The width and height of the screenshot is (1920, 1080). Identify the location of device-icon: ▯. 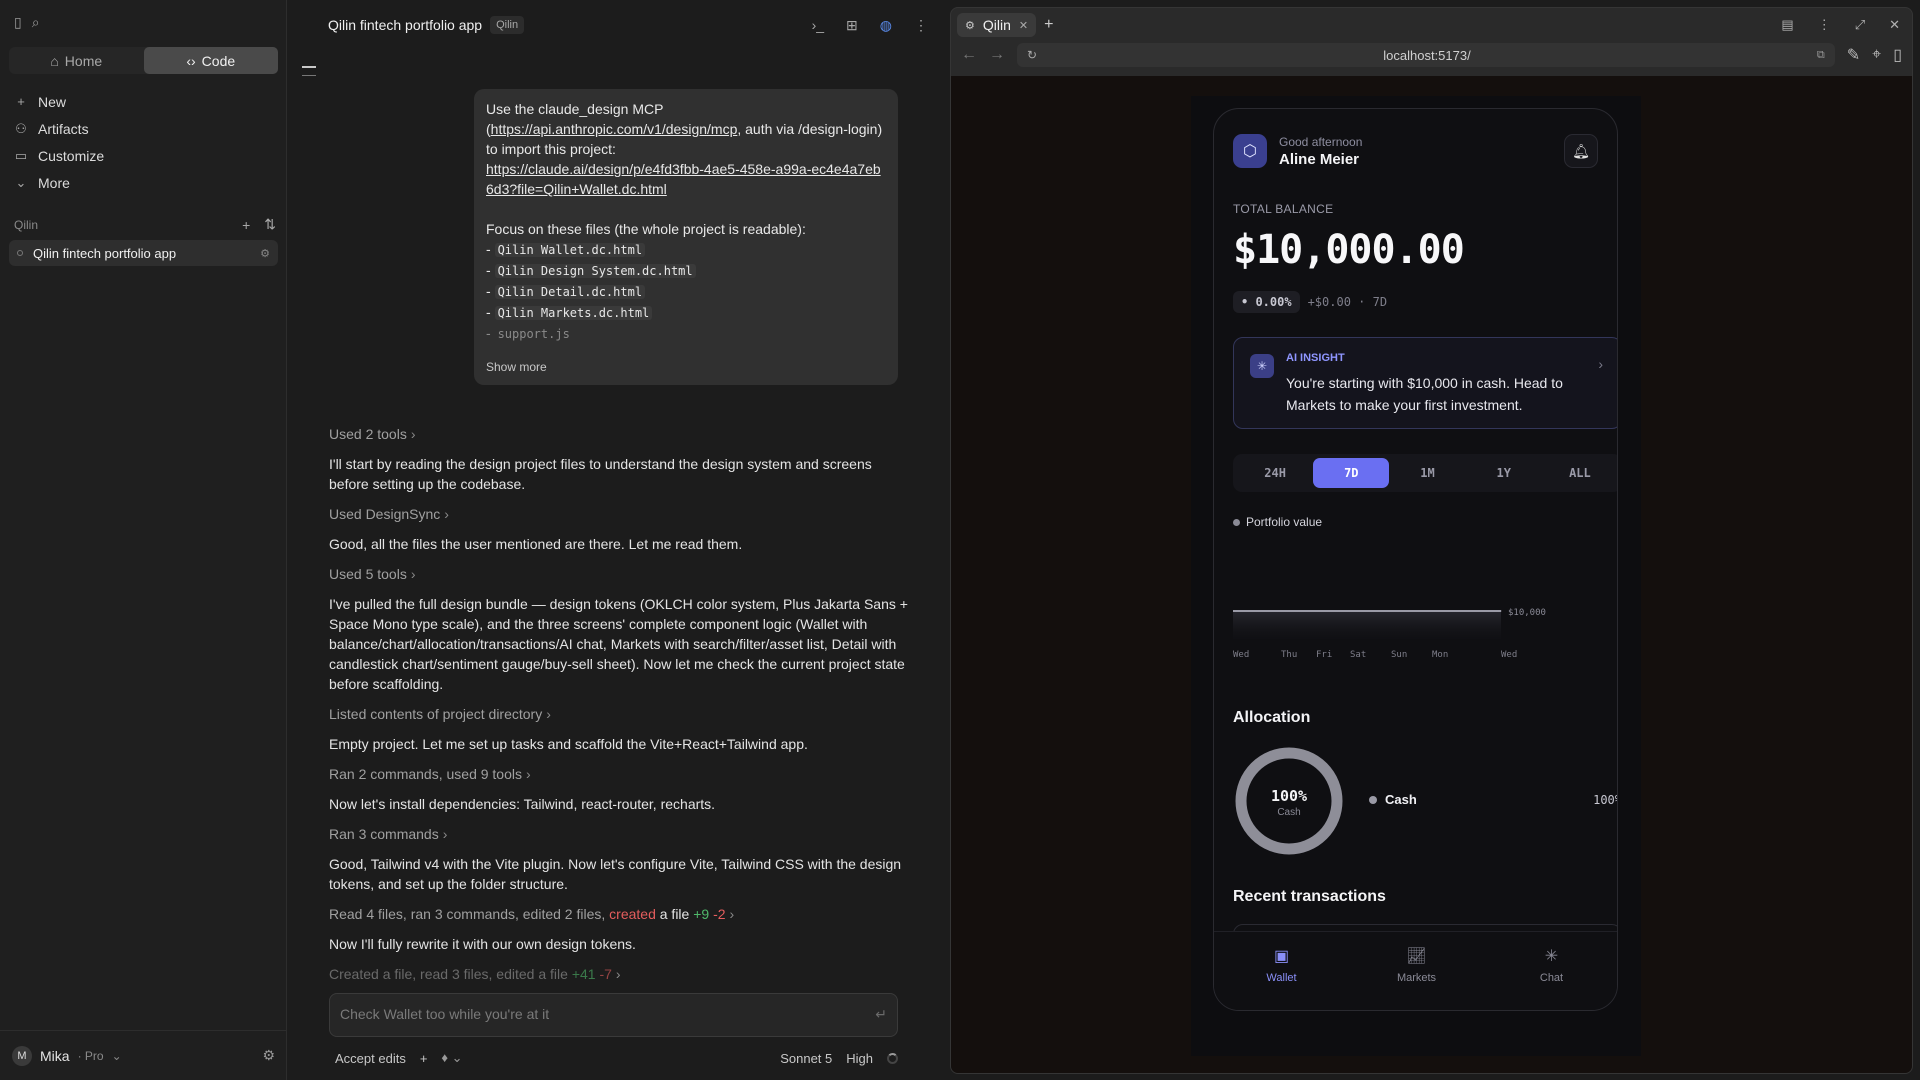
(1897, 55).